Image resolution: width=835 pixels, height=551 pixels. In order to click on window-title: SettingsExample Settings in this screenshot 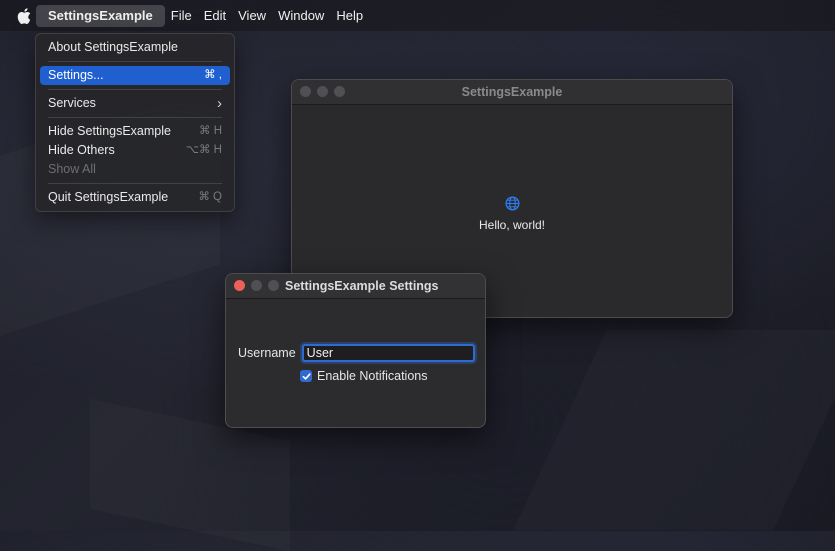, I will do `click(362, 286)`.